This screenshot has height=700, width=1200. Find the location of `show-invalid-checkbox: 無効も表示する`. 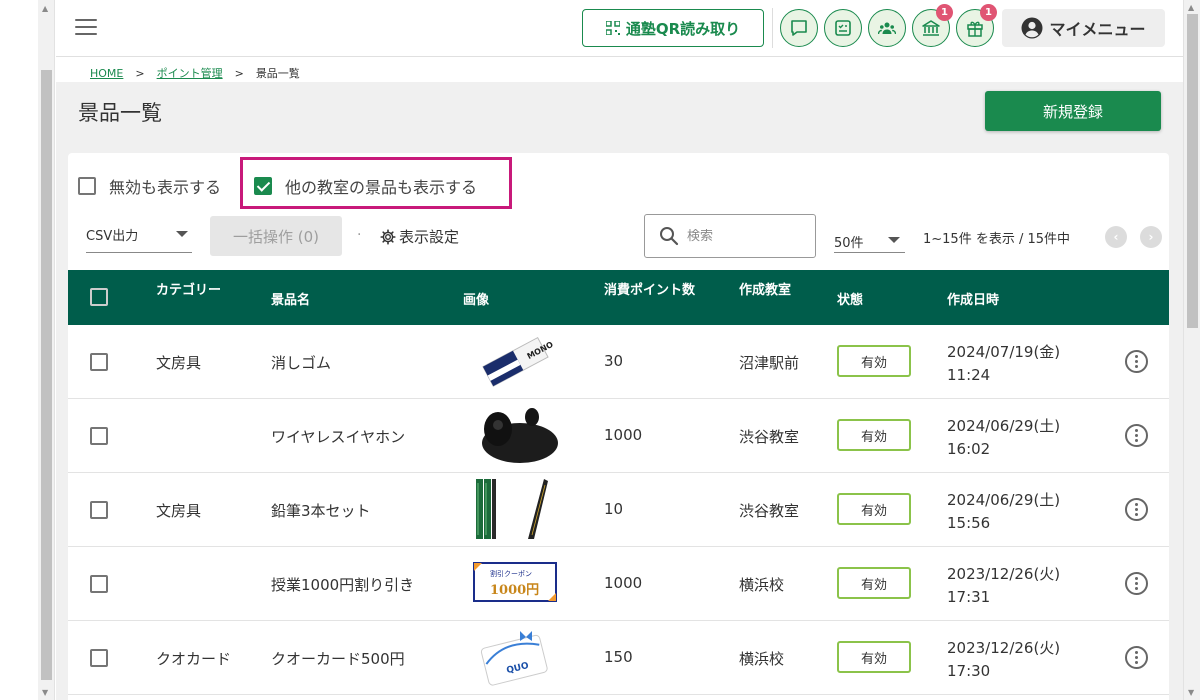

show-invalid-checkbox: 無効も表示する is located at coordinates (149, 186).